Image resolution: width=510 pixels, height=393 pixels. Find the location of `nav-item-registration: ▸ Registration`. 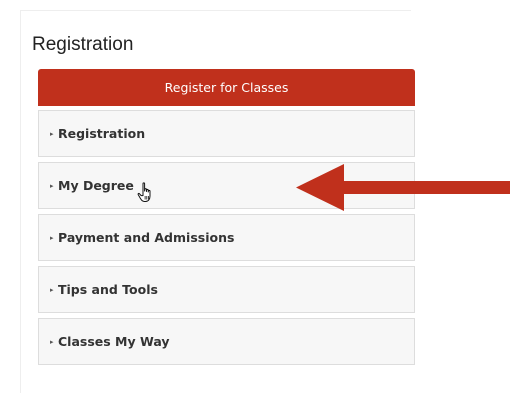

nav-item-registration: ▸ Registration is located at coordinates (226, 133).